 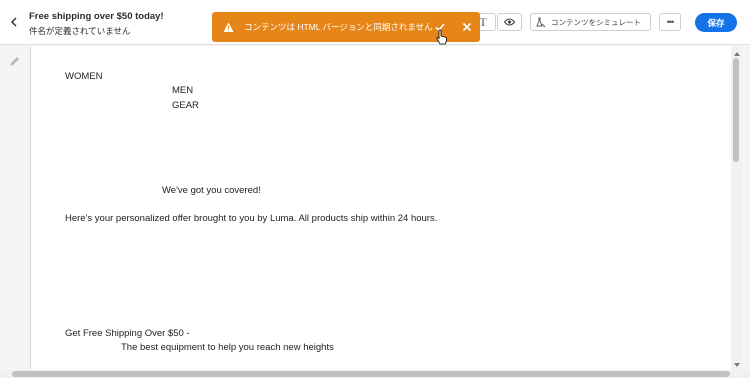 I want to click on simulate-content-button: コンテンツをシミュレート, so click(x=590, y=22).